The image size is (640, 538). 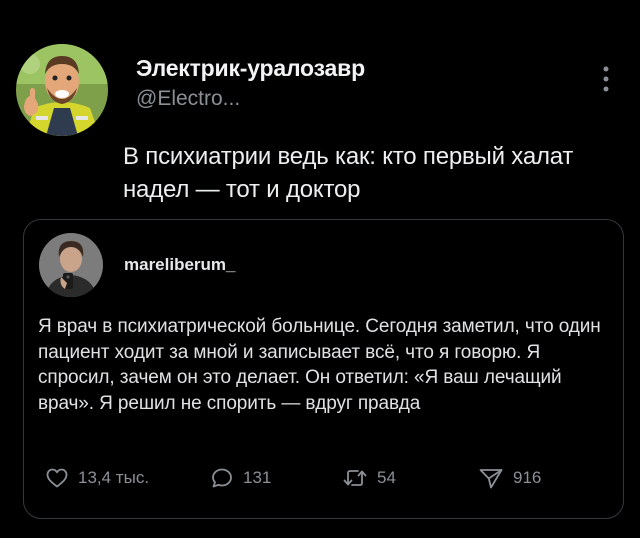 What do you see at coordinates (386, 477) in the screenshot?
I see `repost-count: 54` at bounding box center [386, 477].